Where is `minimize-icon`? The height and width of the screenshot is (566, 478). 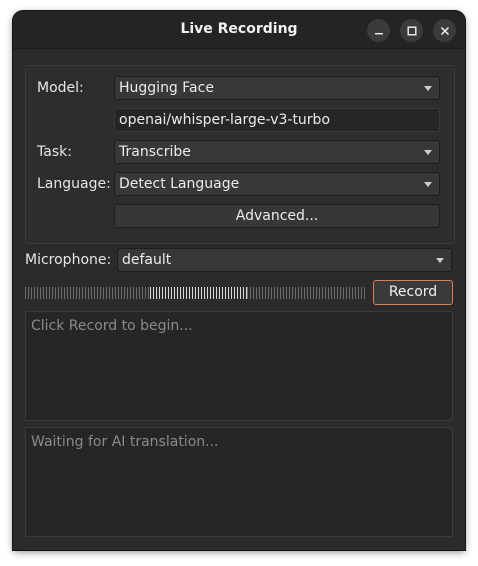 minimize-icon is located at coordinates (378, 33).